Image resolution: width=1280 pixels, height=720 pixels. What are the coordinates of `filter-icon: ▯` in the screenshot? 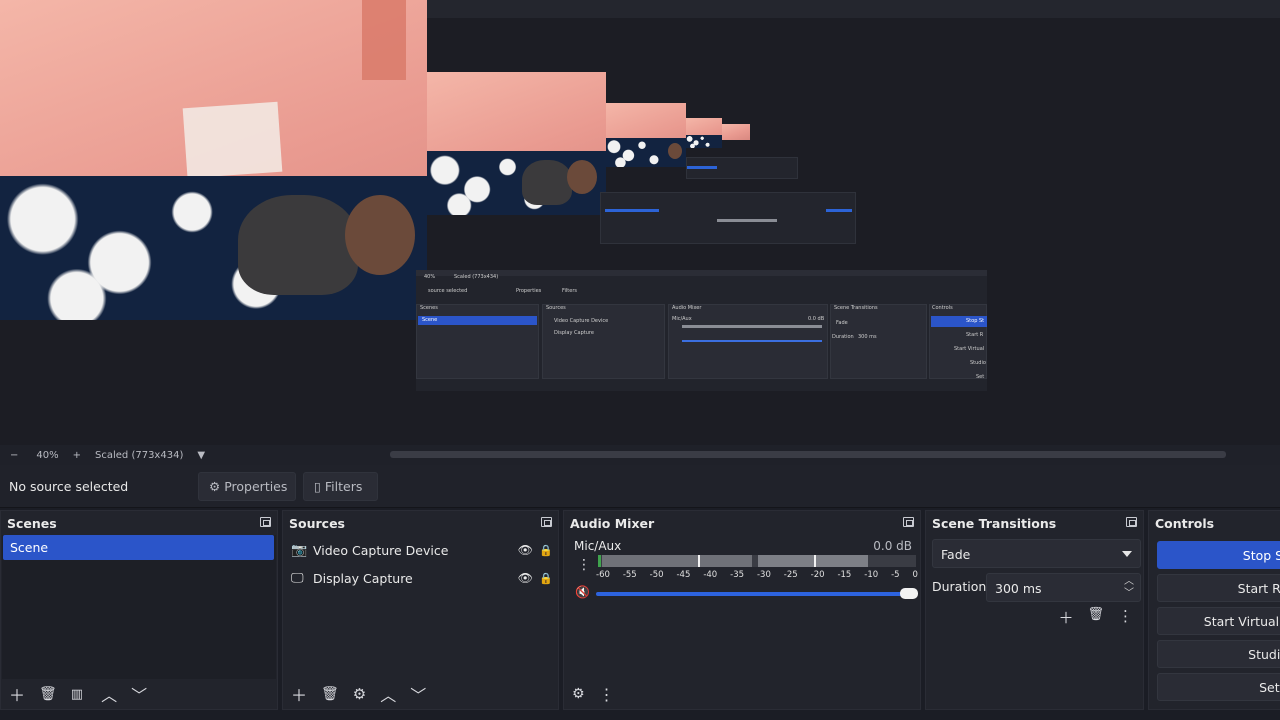 It's located at (317, 486).